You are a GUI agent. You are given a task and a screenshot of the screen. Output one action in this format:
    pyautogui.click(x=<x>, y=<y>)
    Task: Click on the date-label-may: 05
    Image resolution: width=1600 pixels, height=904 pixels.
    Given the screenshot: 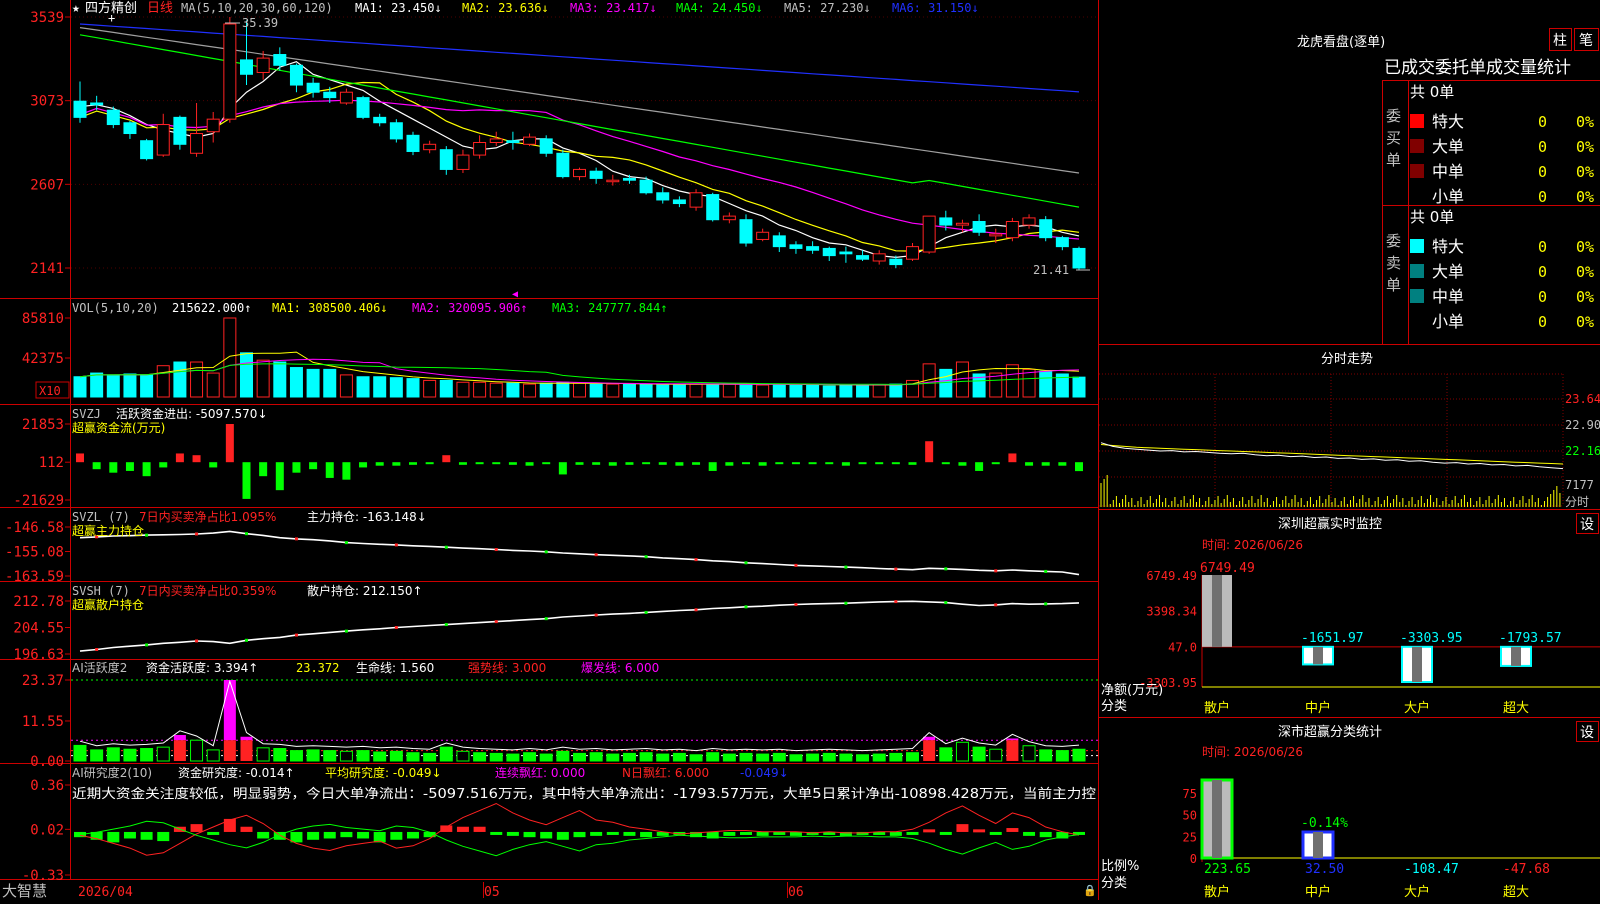 What is the action you would take?
    pyautogui.click(x=492, y=892)
    